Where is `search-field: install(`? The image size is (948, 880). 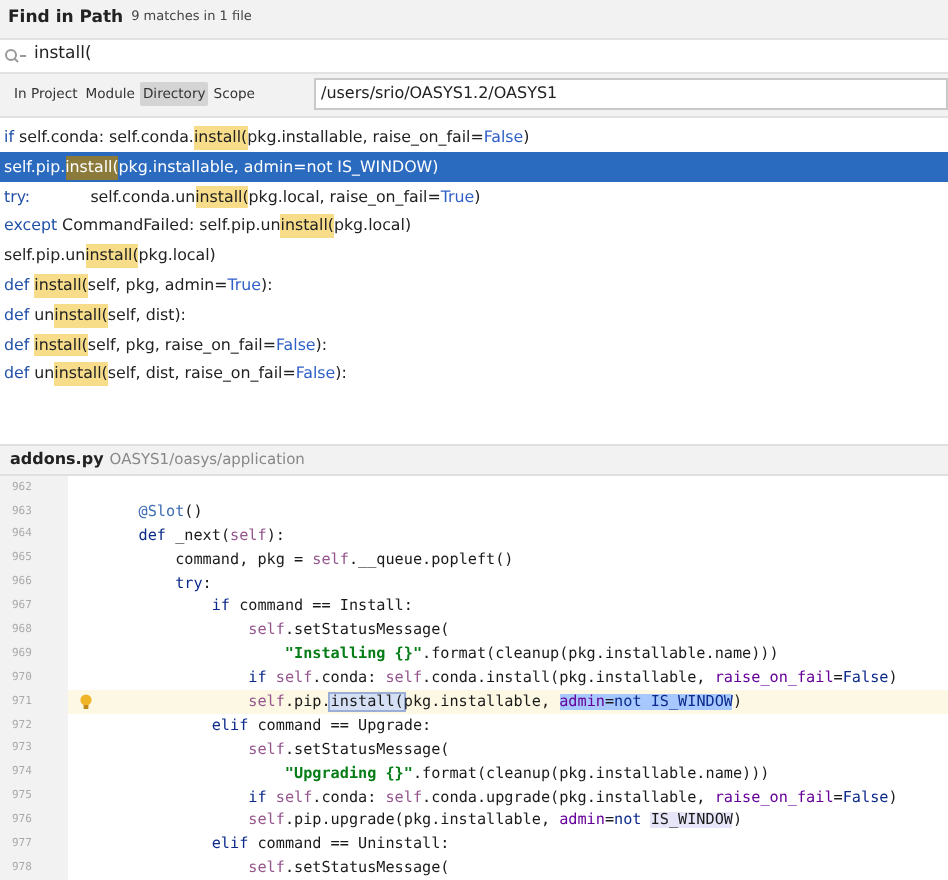 search-field: install( is located at coordinates (474, 57).